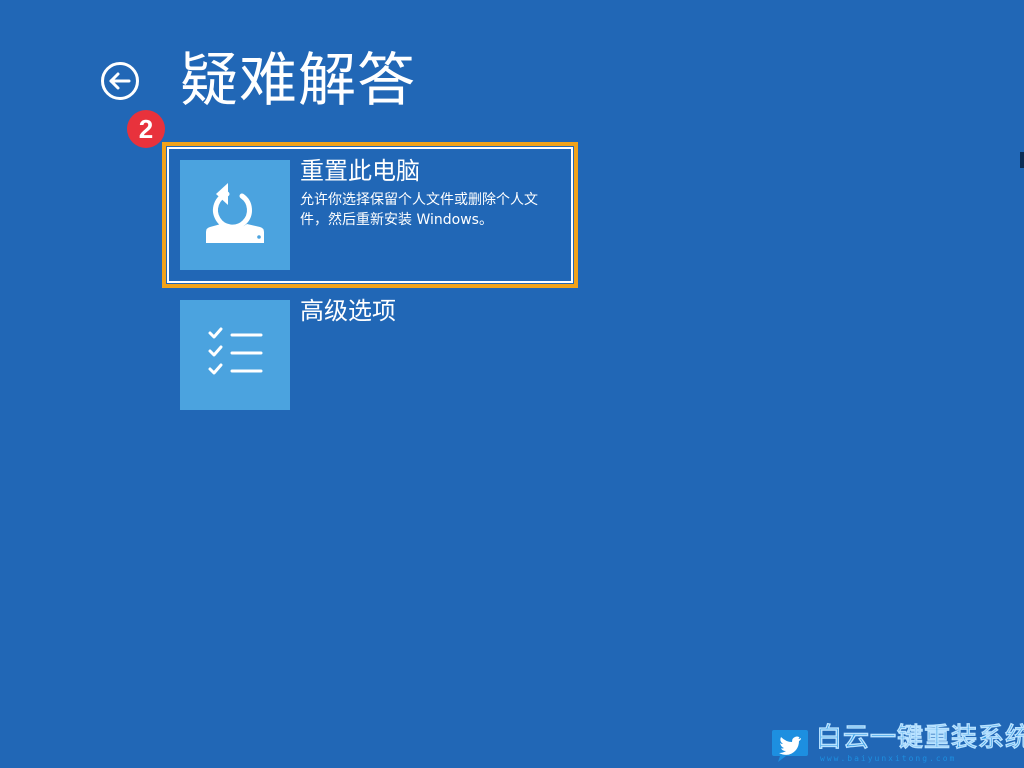 The width and height of the screenshot is (1024, 768). I want to click on step-badge: 2, so click(146, 129).